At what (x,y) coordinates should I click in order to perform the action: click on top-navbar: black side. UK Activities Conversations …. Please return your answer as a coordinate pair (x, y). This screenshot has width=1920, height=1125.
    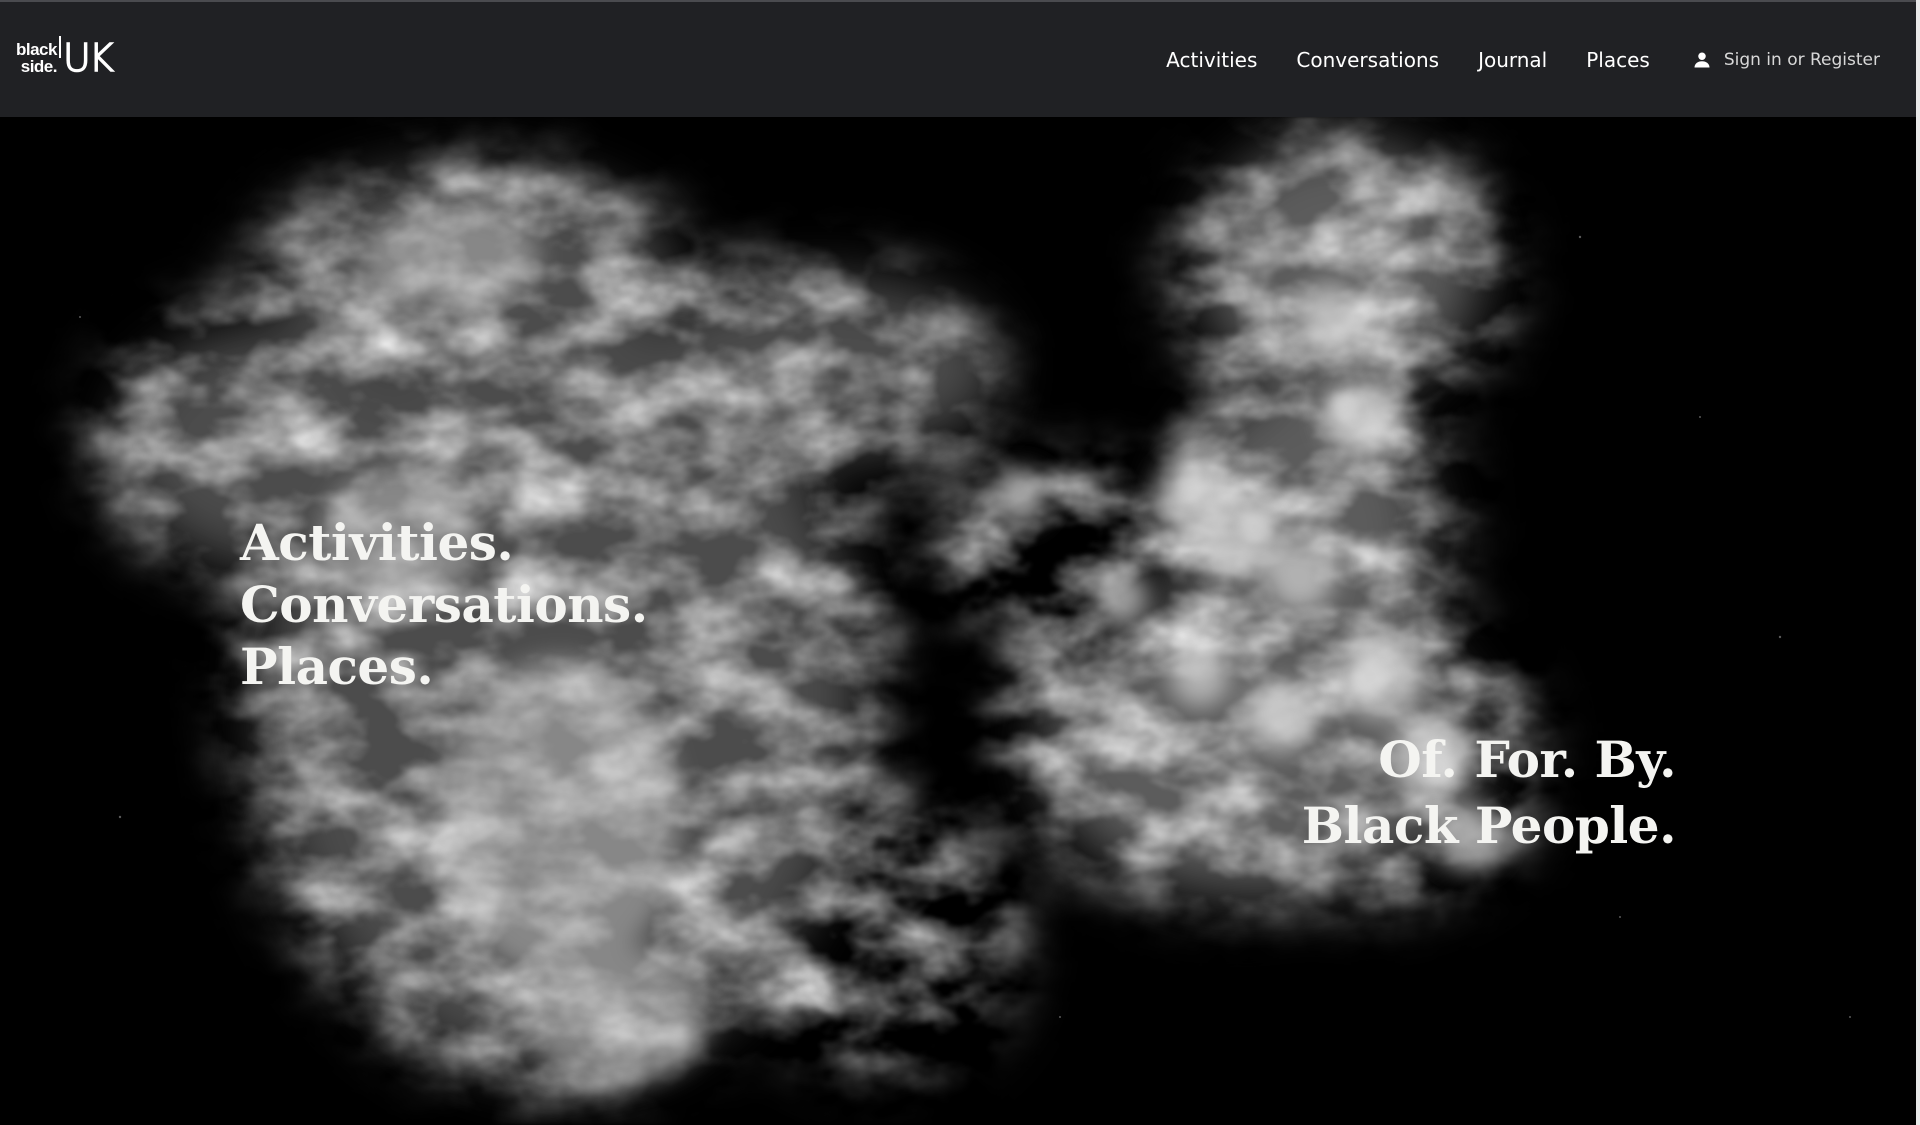
    Looking at the image, I should click on (960, 58).